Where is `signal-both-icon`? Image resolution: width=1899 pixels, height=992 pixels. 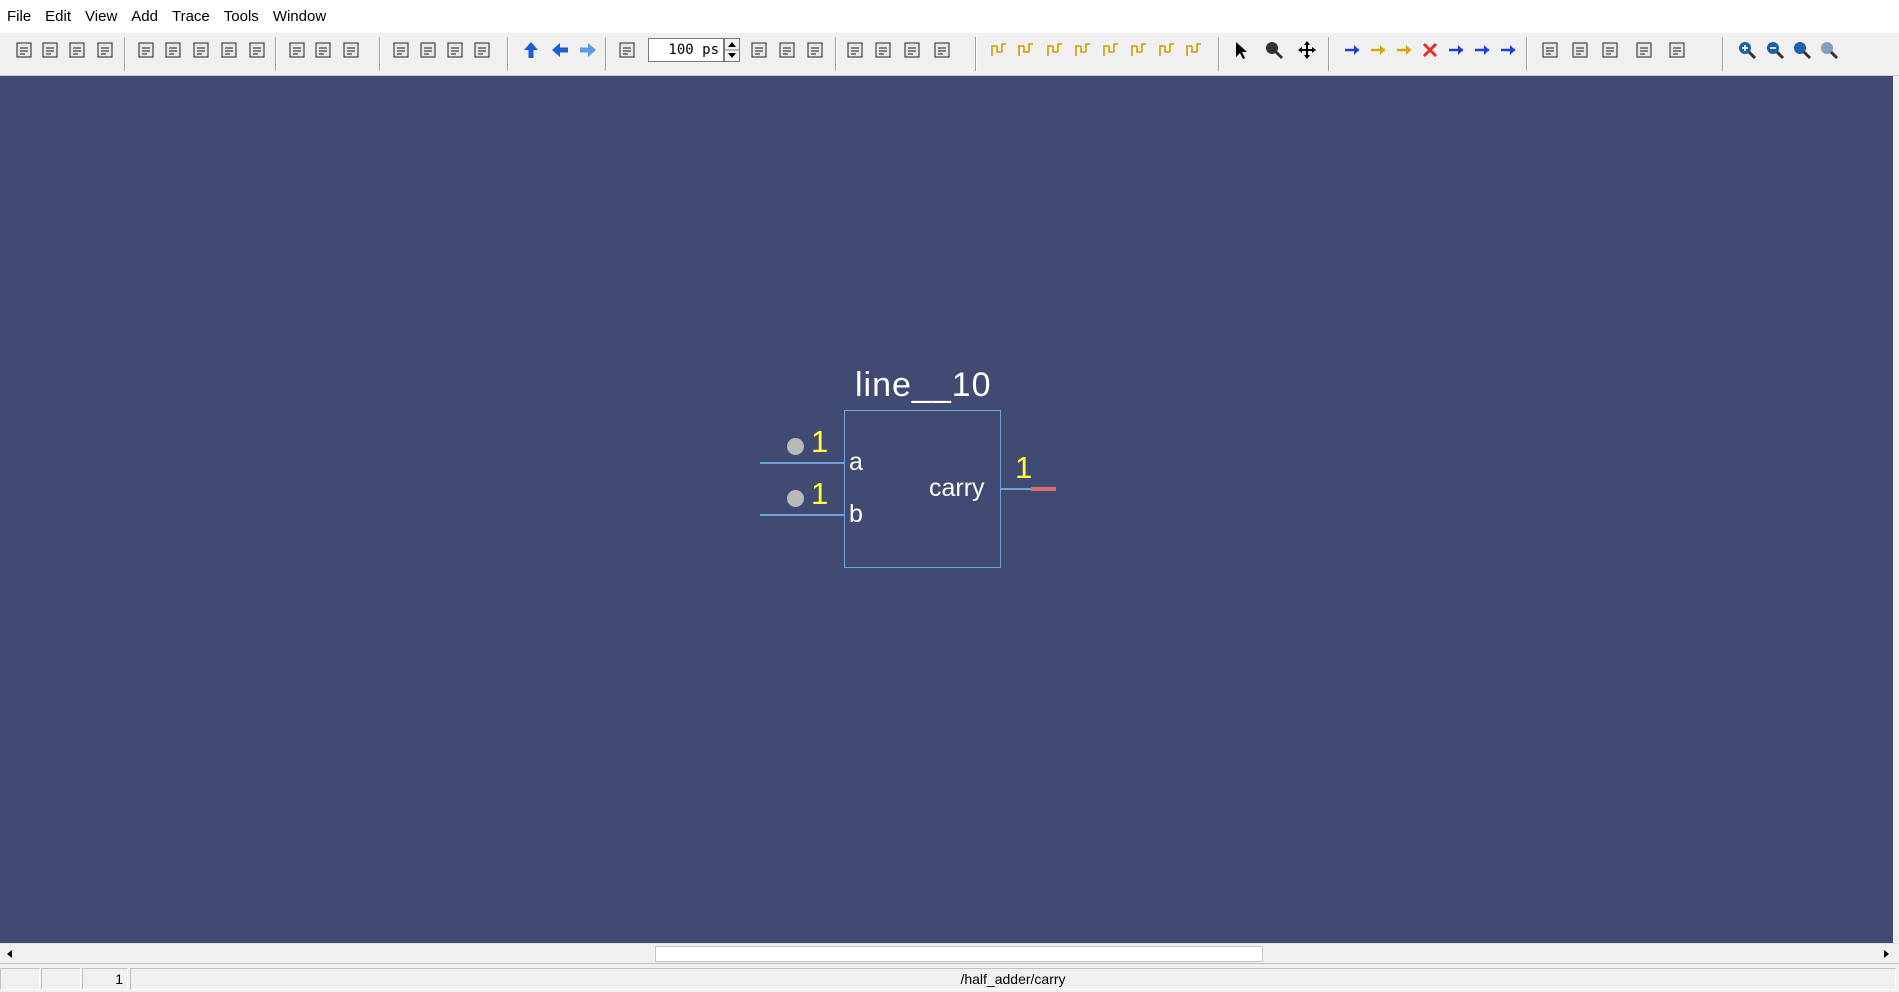 signal-both-icon is located at coordinates (1482, 50).